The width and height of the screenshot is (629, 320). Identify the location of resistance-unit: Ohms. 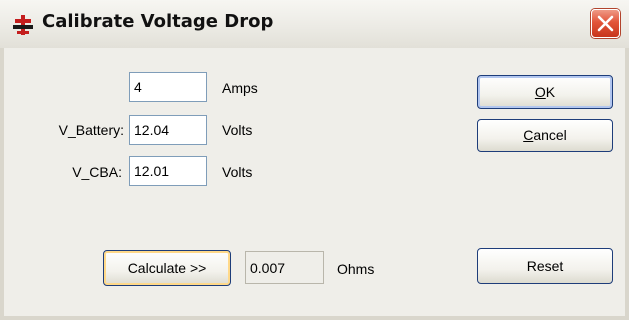
(356, 269).